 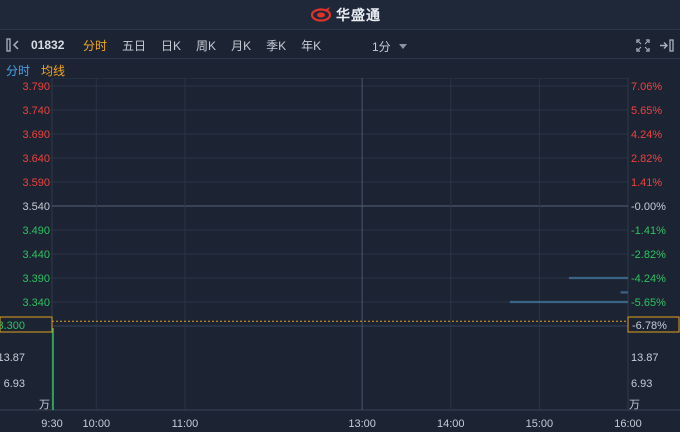 What do you see at coordinates (381, 47) in the screenshot?
I see `interval-value: 1分` at bounding box center [381, 47].